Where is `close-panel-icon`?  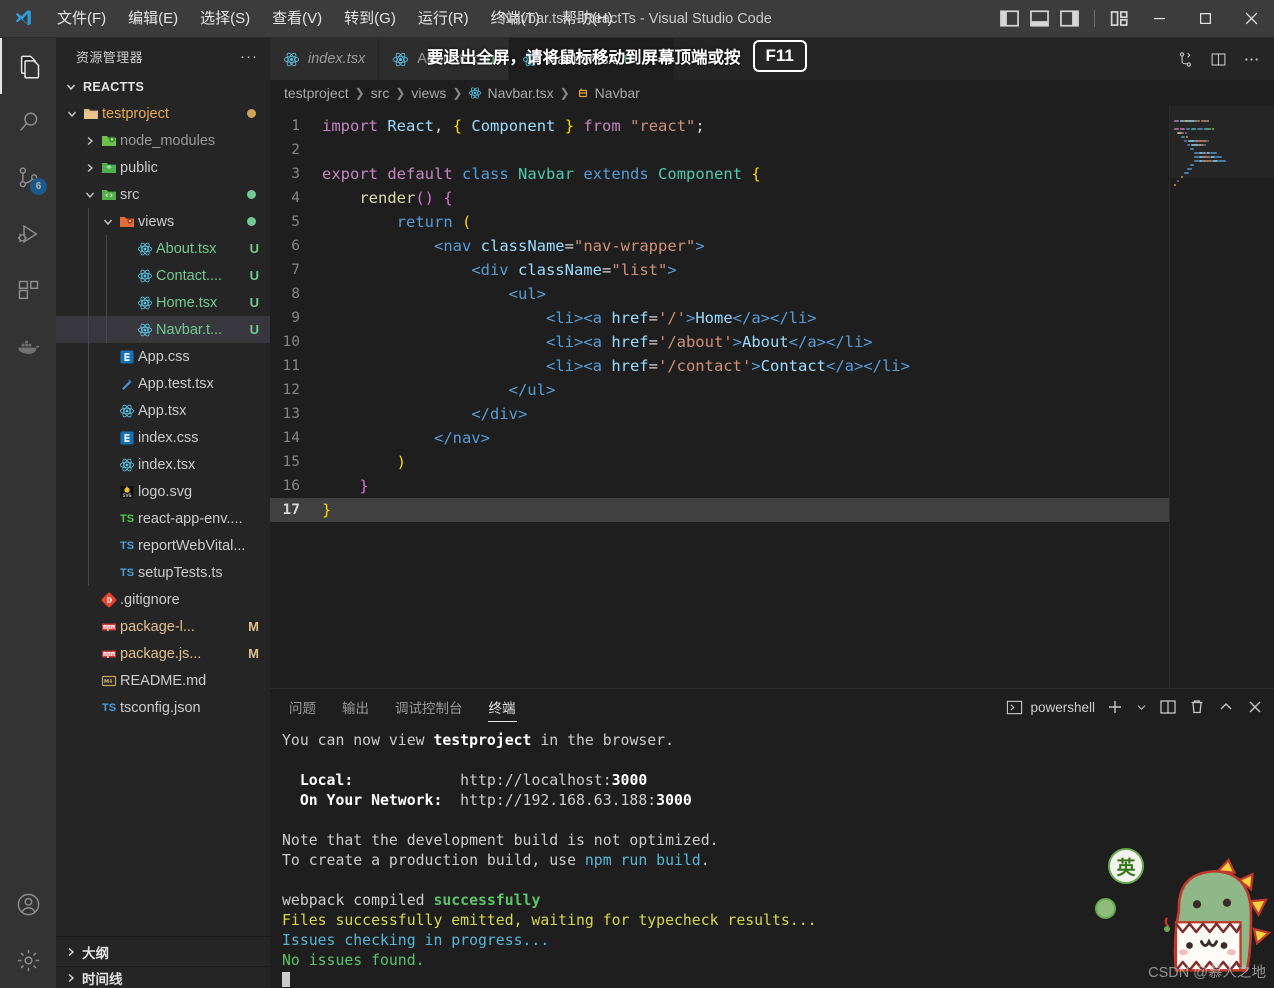 close-panel-icon is located at coordinates (1255, 707).